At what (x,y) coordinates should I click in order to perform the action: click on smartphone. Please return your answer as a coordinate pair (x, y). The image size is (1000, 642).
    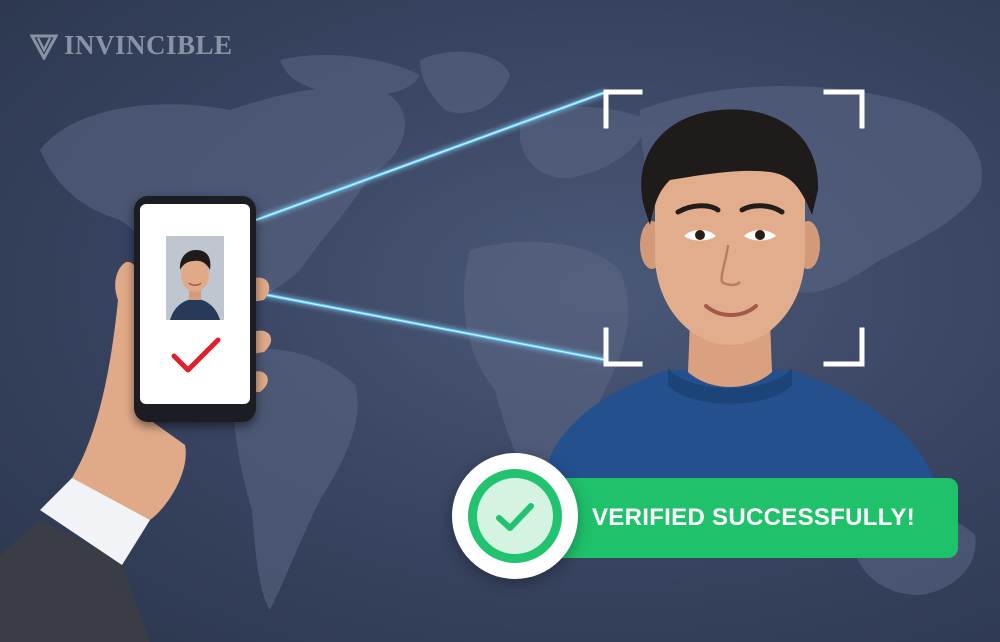
    Looking at the image, I should click on (195, 309).